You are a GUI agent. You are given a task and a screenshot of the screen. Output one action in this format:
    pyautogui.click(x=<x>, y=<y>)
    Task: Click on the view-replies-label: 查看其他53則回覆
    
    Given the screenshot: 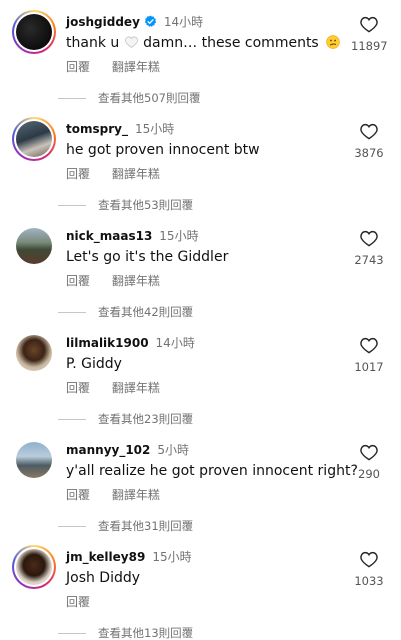 What is the action you would take?
    pyautogui.click(x=146, y=205)
    